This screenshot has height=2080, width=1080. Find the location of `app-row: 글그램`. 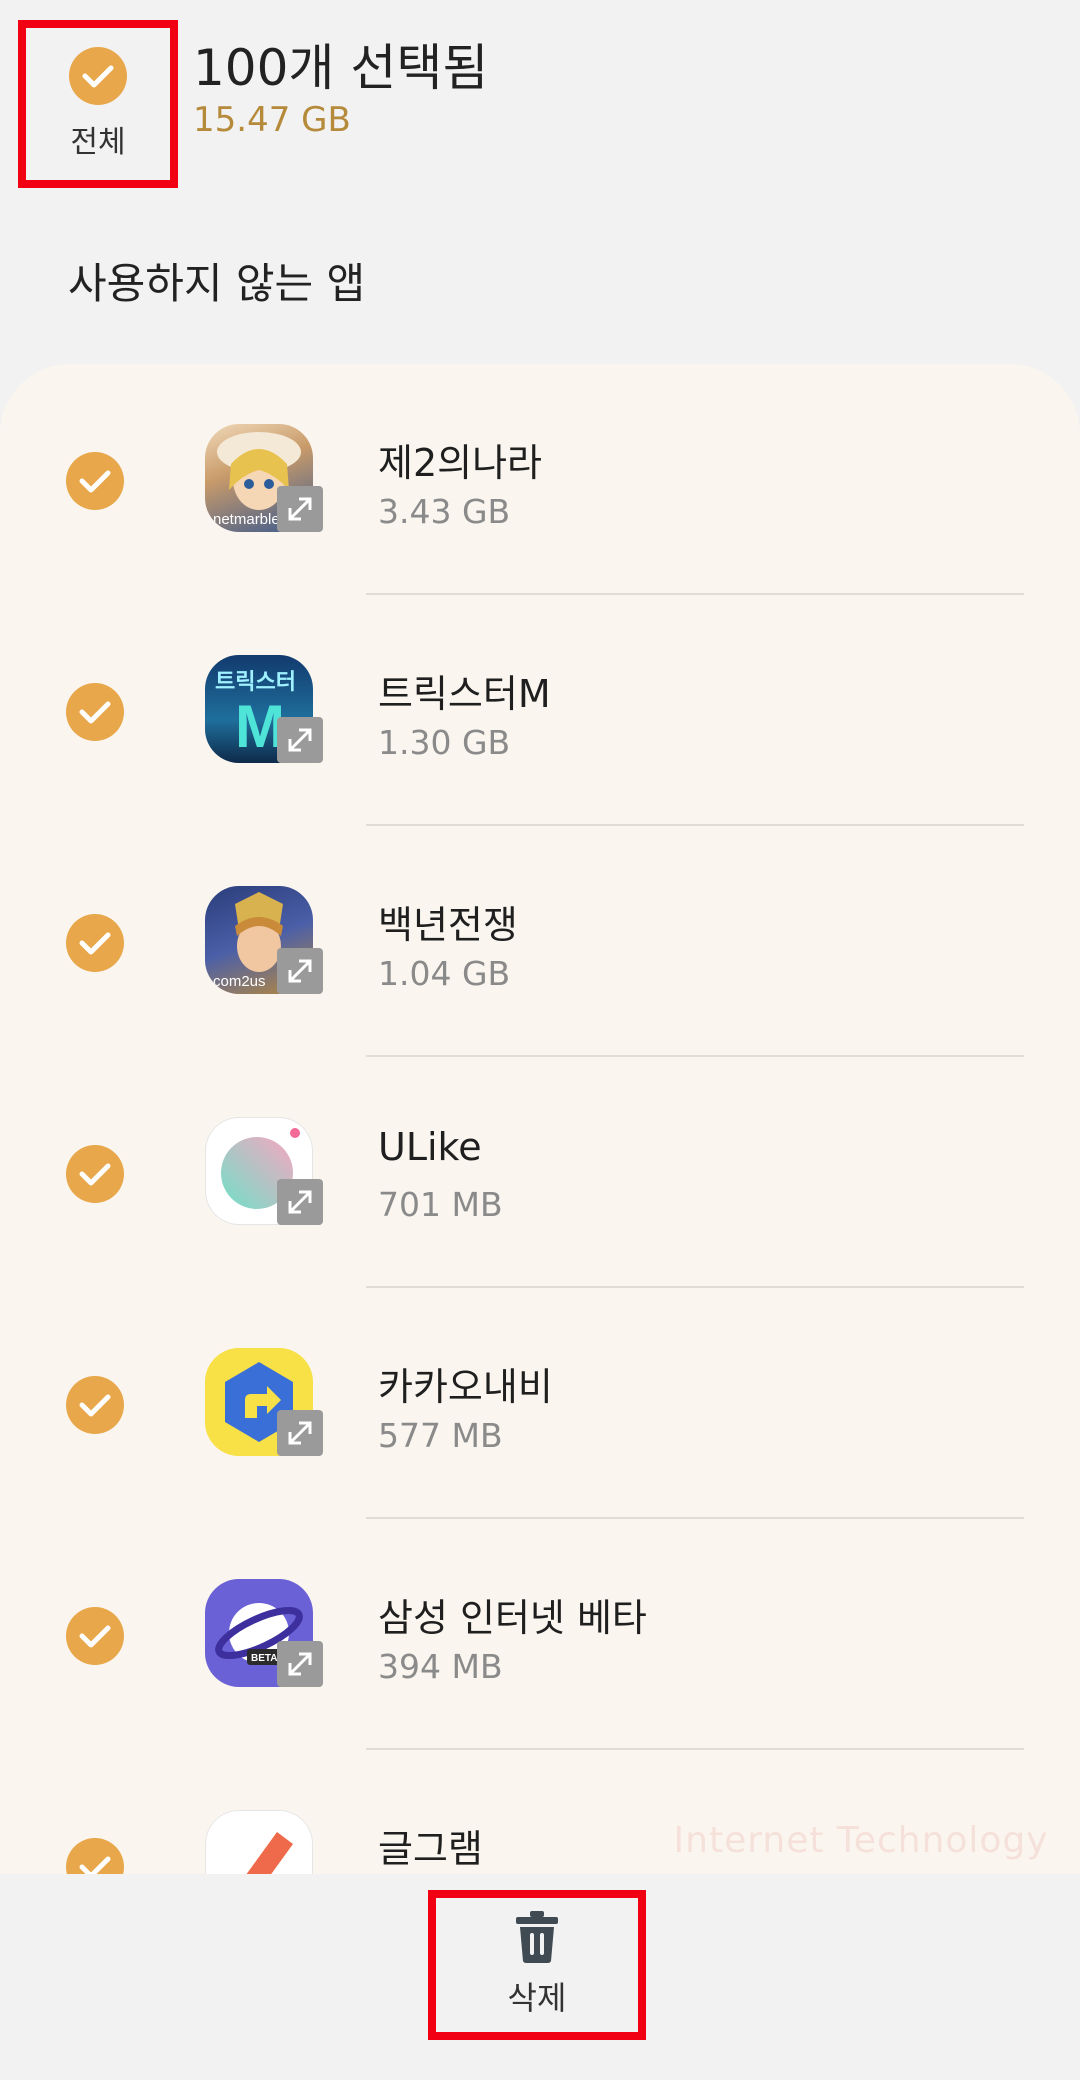

app-row: 글그램 is located at coordinates (540, 1812).